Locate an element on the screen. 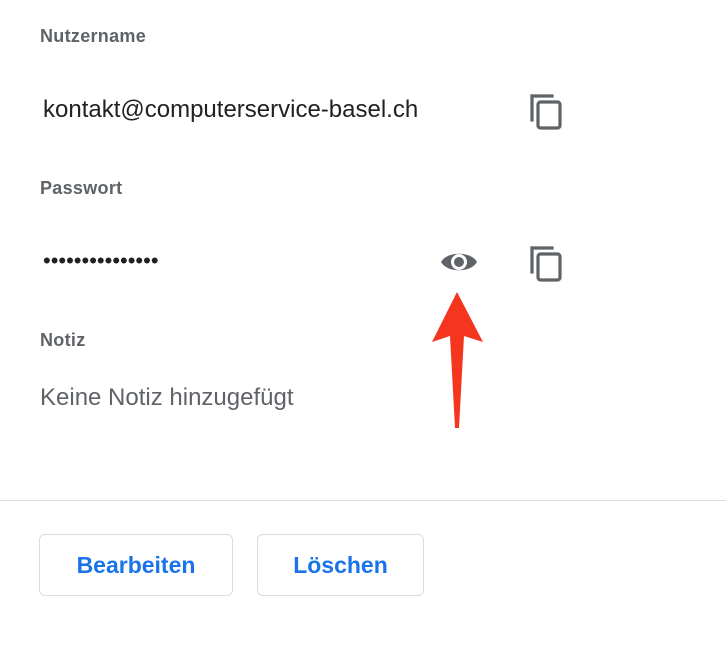 Image resolution: width=726 pixels, height=648 pixels. copy-username-icon is located at coordinates (546, 110).